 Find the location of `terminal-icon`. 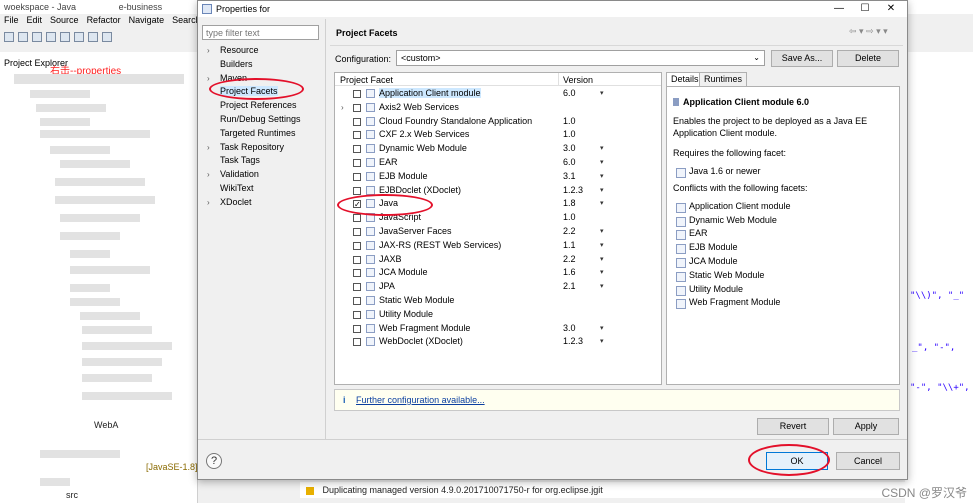

terminal-icon is located at coordinates (51, 37).